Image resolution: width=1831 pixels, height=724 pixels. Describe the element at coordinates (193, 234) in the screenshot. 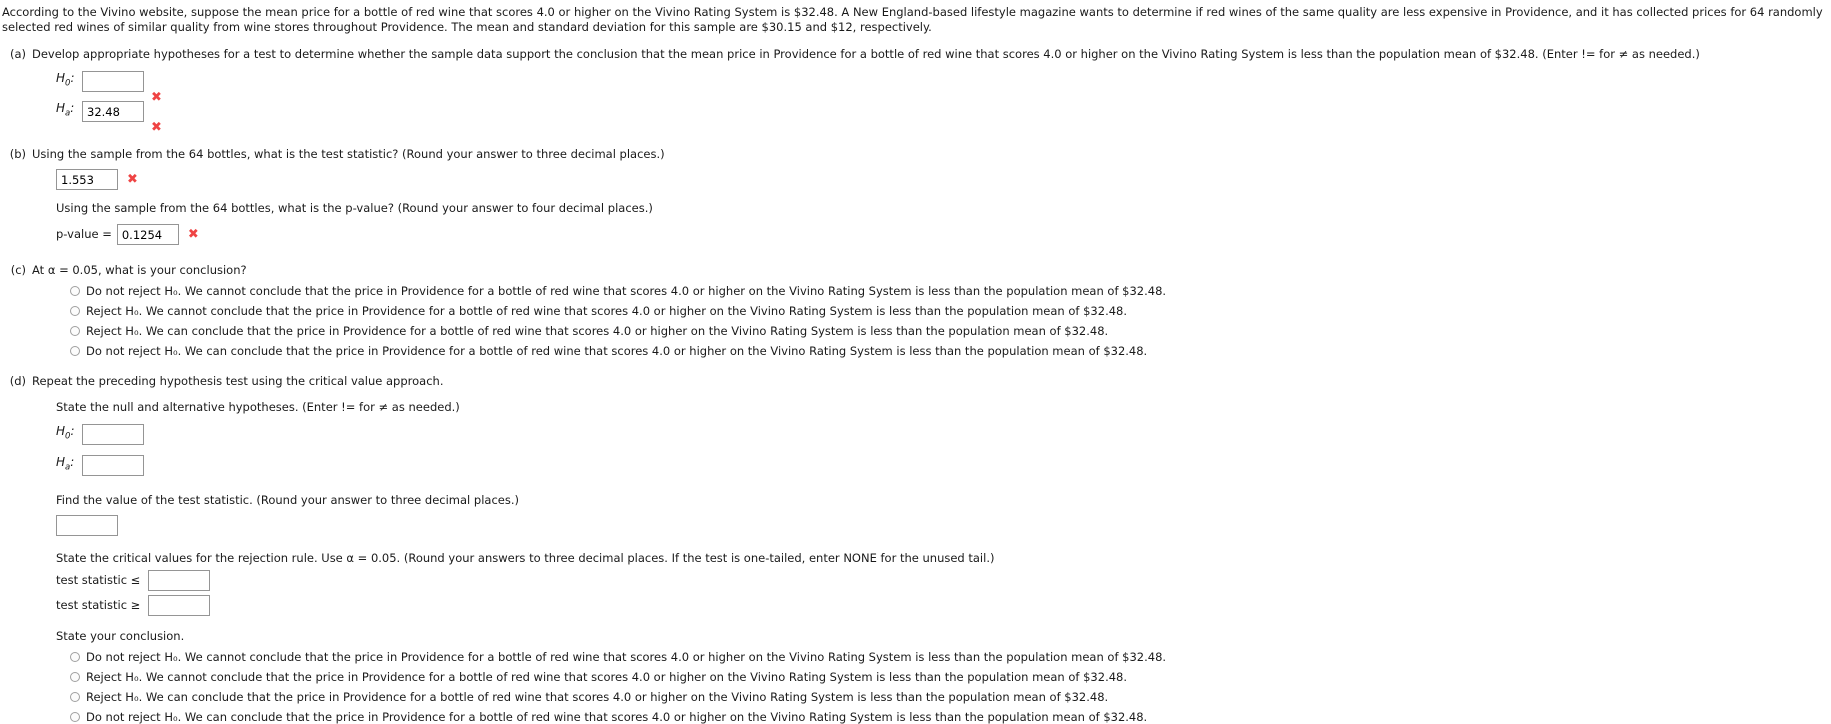

I see `part-b-pvalue-wrong-icon: ✖` at that location.